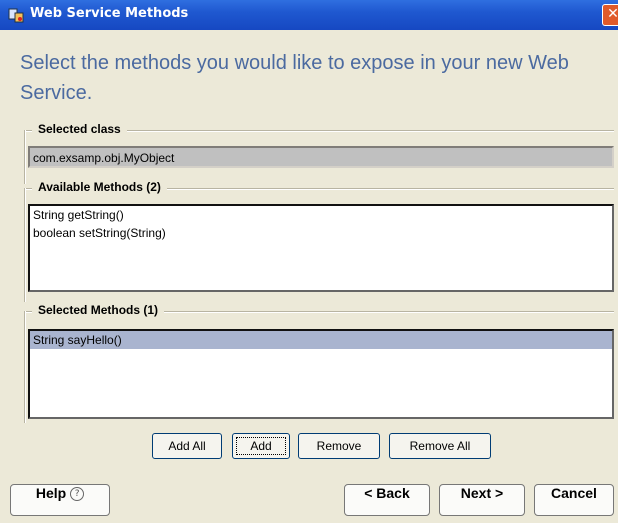 This screenshot has width=618, height=523. Describe the element at coordinates (440, 446) in the screenshot. I see `remove-all-button: Remove All` at that location.